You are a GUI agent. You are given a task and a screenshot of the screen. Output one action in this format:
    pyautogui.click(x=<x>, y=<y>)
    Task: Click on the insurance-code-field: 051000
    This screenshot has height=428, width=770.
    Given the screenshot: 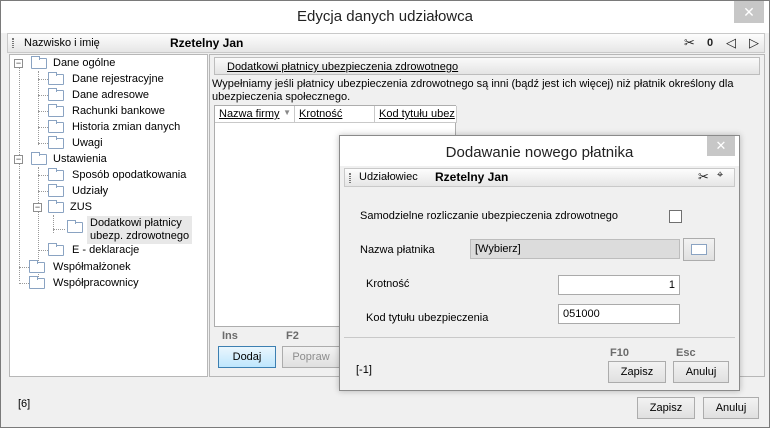 What is the action you would take?
    pyautogui.click(x=619, y=314)
    